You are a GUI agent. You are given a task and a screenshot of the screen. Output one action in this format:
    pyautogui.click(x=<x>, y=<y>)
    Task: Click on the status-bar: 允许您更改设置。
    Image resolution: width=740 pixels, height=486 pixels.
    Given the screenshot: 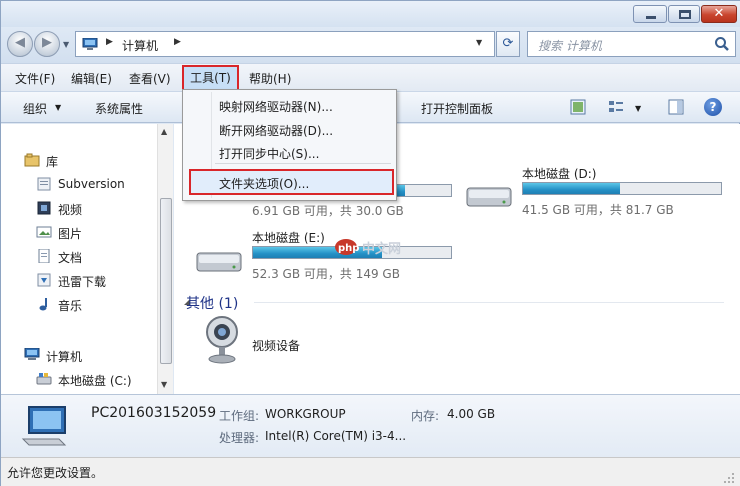 What is the action you would take?
    pyautogui.click(x=370, y=471)
    